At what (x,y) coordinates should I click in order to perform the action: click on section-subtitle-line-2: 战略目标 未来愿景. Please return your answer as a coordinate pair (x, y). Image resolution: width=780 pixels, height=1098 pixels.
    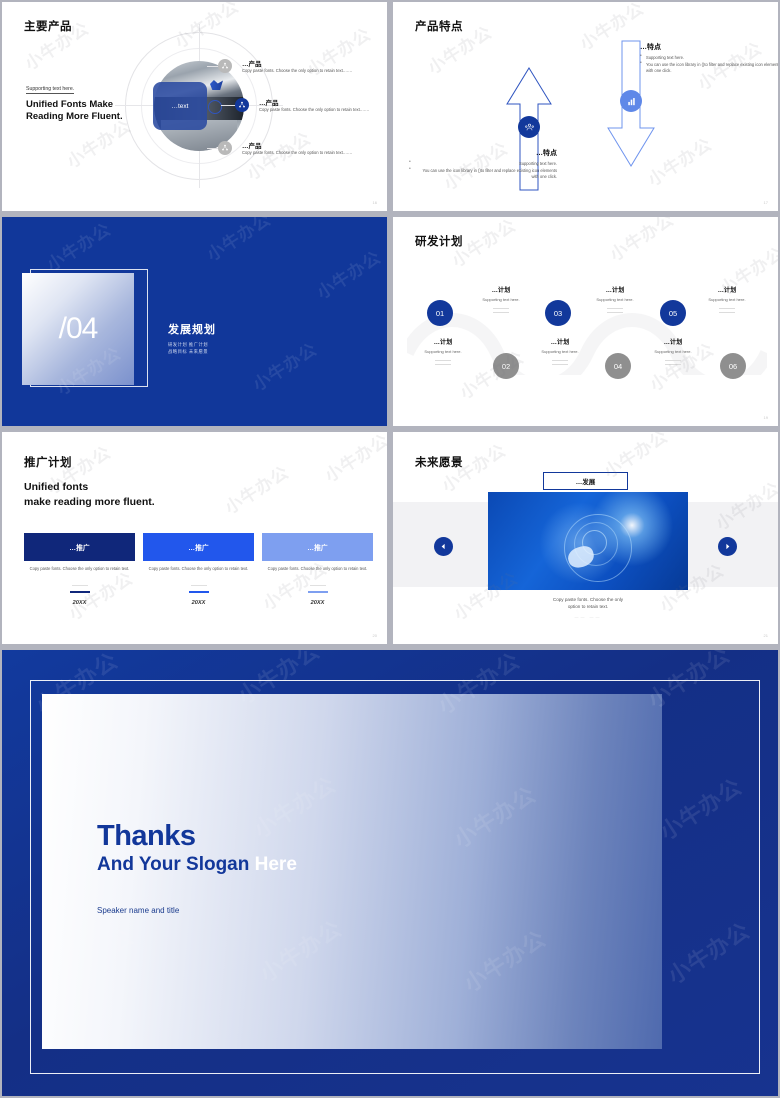
    Looking at the image, I should click on (188, 351).